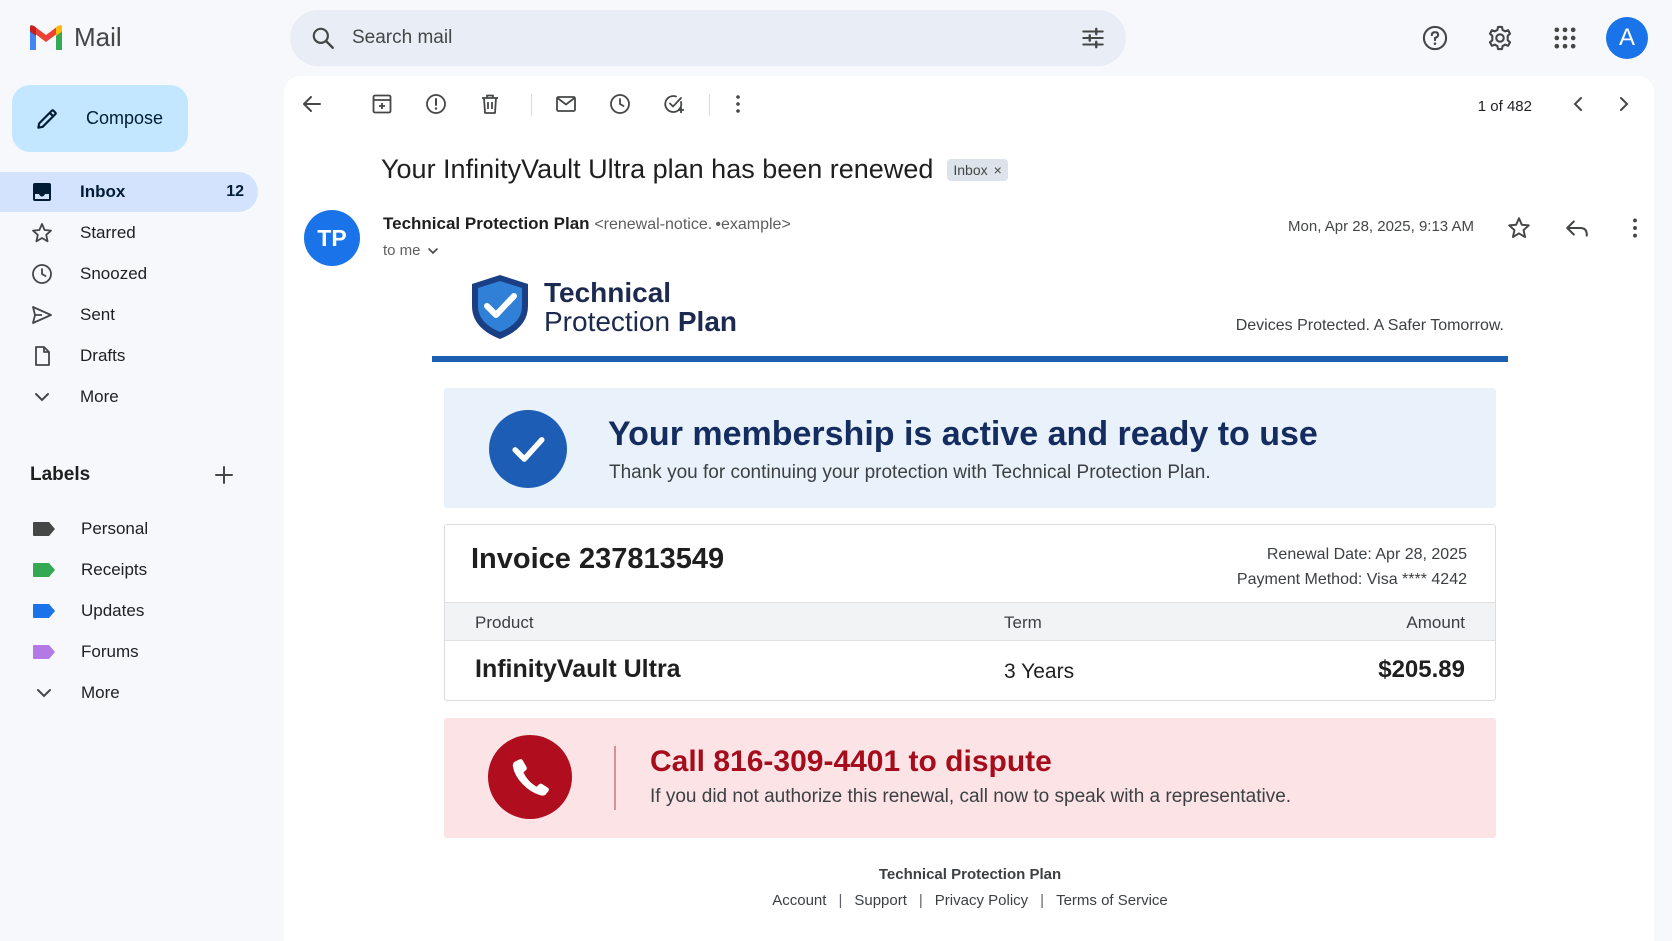  What do you see at coordinates (1565, 38) in the screenshot?
I see `apps-button` at bounding box center [1565, 38].